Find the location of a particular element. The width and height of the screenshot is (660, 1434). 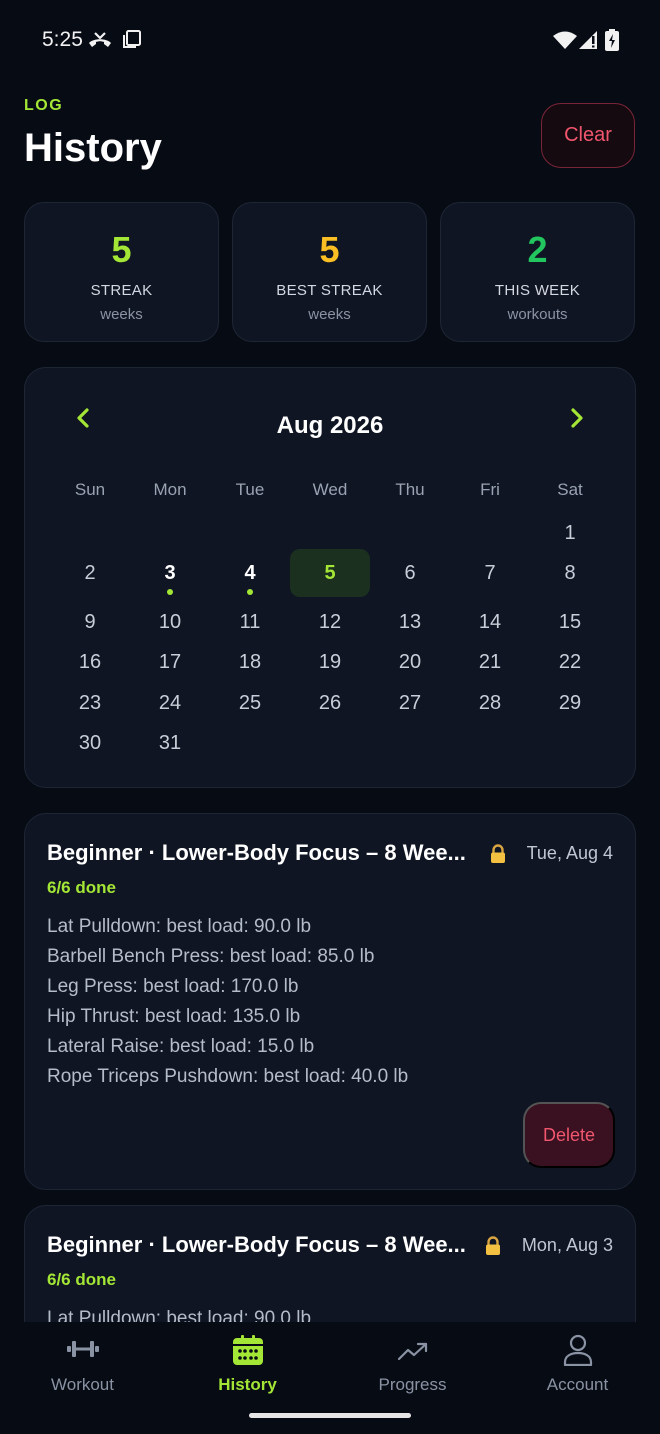

exercise-line: Barbell Bench Press: best load: 85.0 lb is located at coordinates (211, 956).